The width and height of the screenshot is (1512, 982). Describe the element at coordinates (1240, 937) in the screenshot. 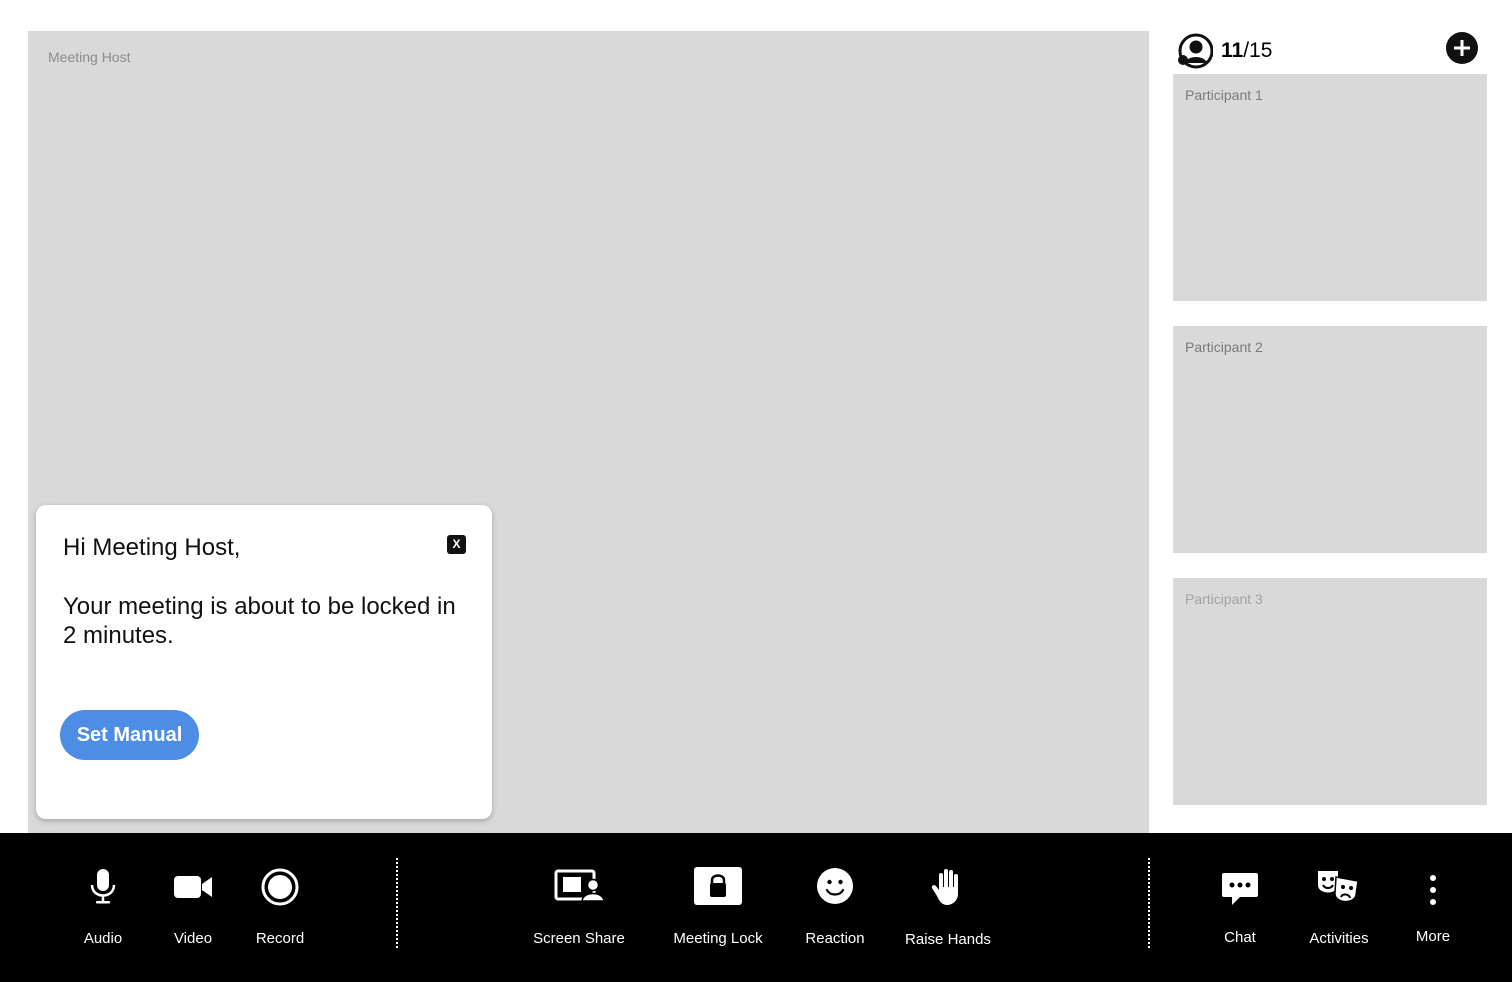

I see `chat-label: Chat` at that location.